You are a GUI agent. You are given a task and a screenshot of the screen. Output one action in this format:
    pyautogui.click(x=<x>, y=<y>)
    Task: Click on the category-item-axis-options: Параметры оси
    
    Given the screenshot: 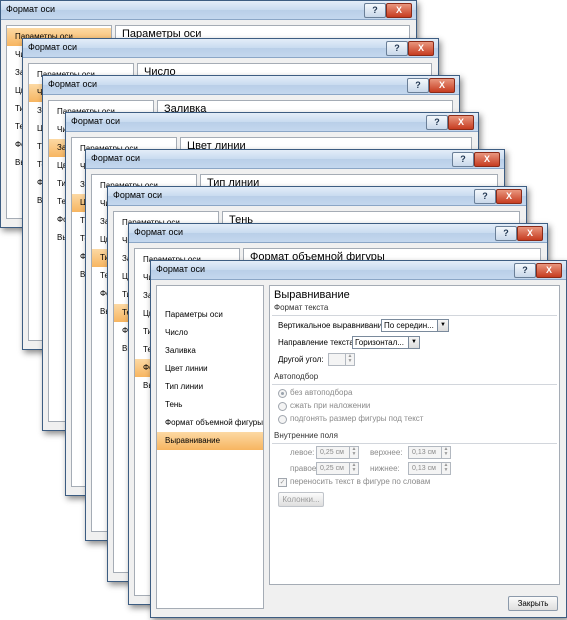 What is the action you would take?
    pyautogui.click(x=210, y=315)
    